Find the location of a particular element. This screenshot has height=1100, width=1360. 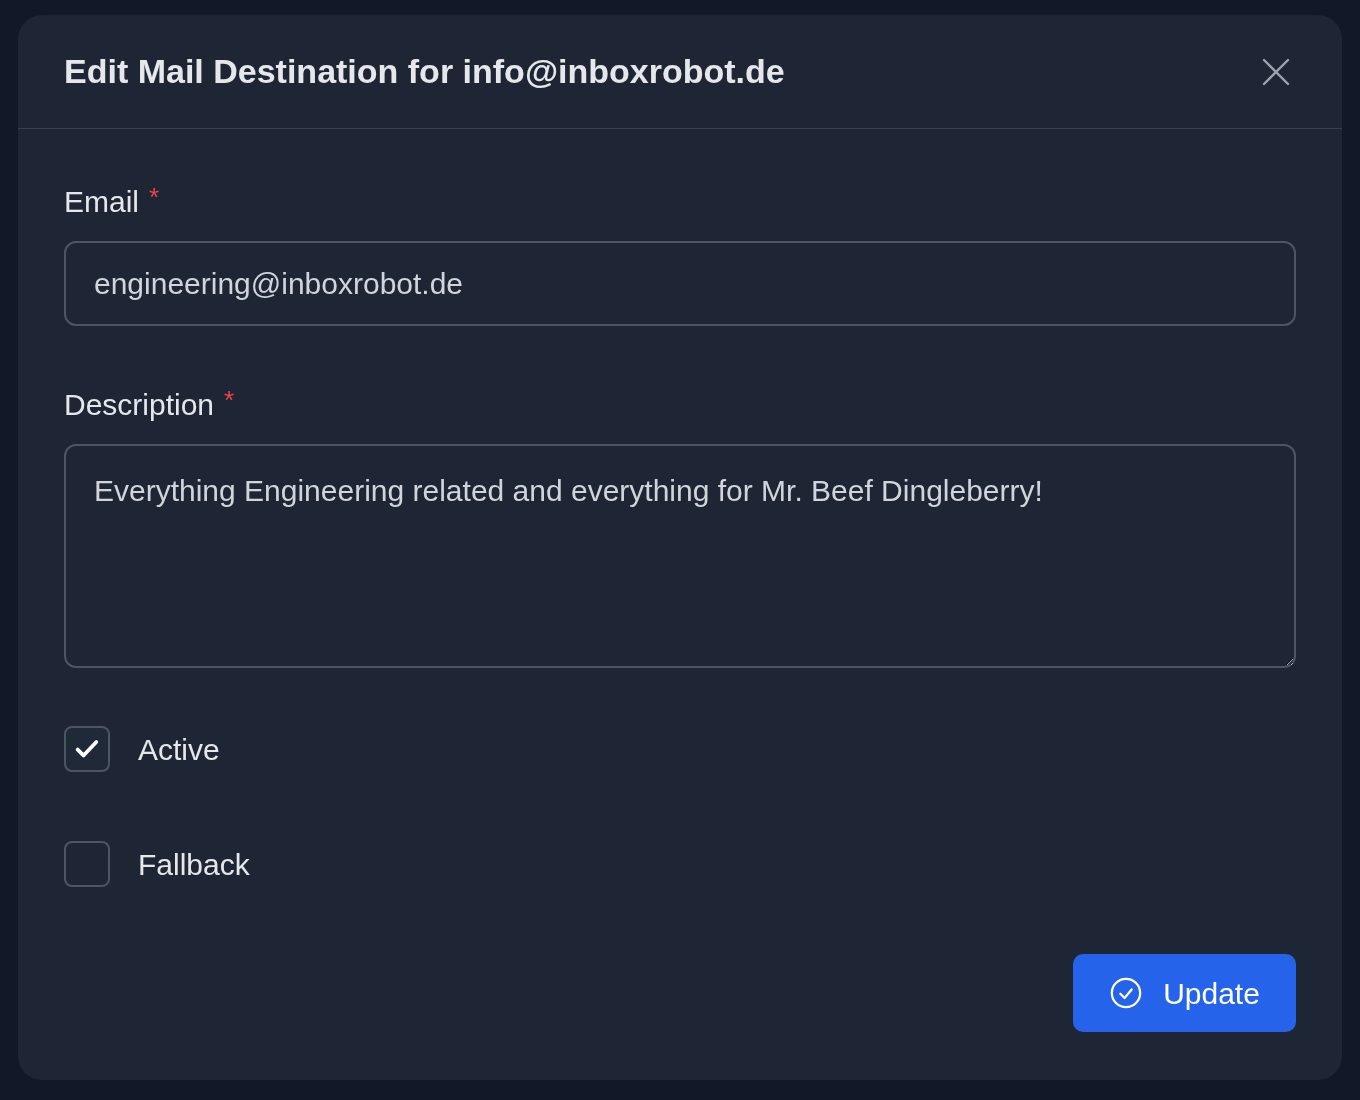

dialog-title: Edit Mail Destination for info@inboxrobot.de is located at coordinates (424, 71).